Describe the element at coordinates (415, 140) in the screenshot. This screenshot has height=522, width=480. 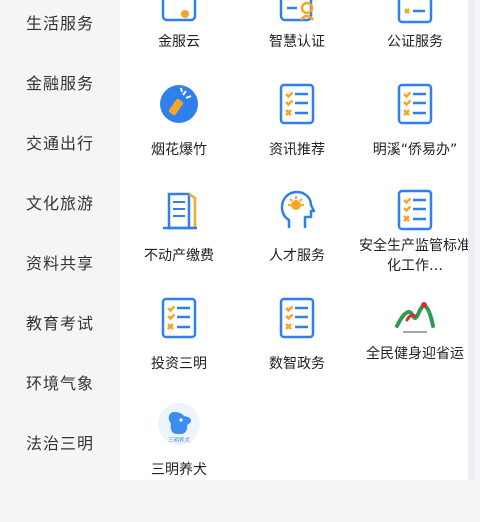
I see `service-tile-mingxi-qiaoyiban: 明溪“侨易办”` at that location.